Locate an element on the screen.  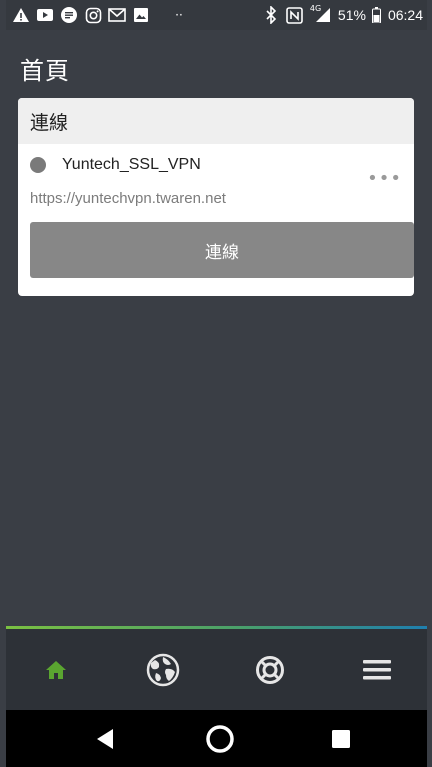
globe-icon is located at coordinates (163, 669).